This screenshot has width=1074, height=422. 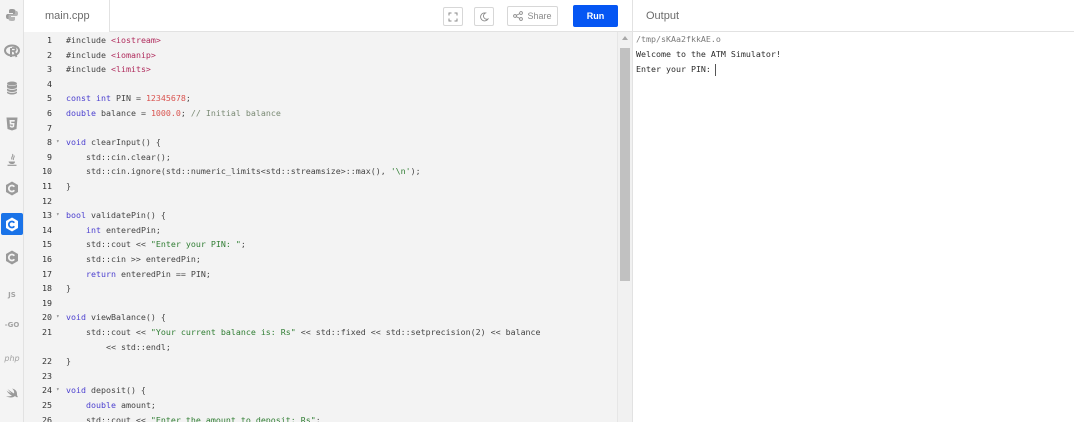 I want to click on code-text: return enteredPin == PIN;, so click(x=148, y=273).